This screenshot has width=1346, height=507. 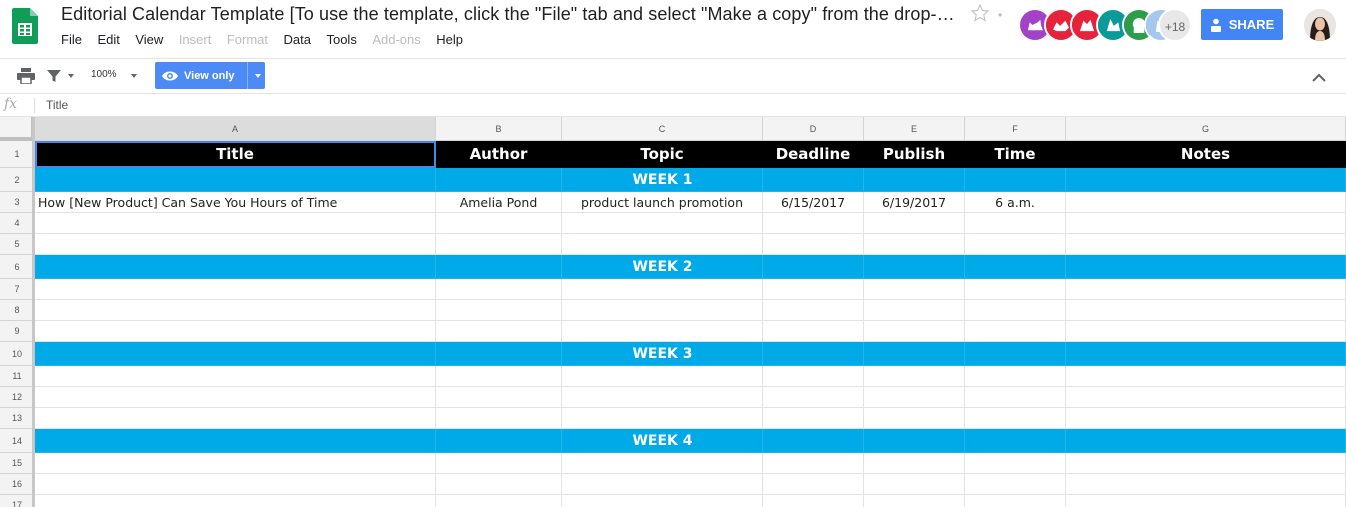 What do you see at coordinates (1319, 76) in the screenshot?
I see `chevron-up-icon` at bounding box center [1319, 76].